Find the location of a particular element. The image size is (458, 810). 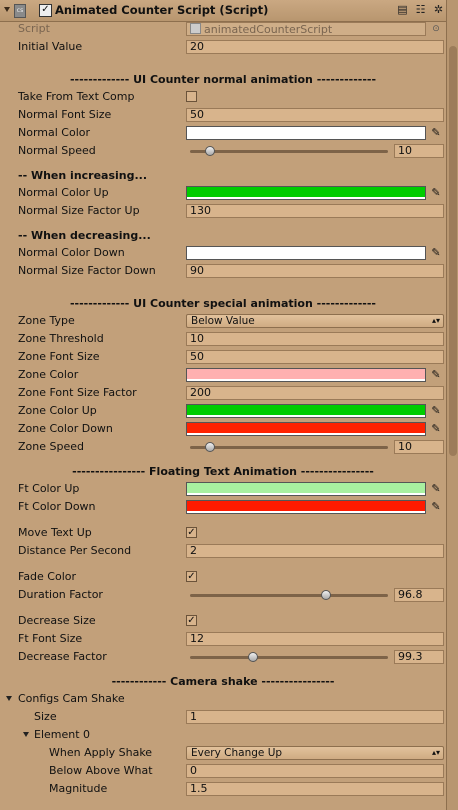

normal-speed-thumb is located at coordinates (209, 151).